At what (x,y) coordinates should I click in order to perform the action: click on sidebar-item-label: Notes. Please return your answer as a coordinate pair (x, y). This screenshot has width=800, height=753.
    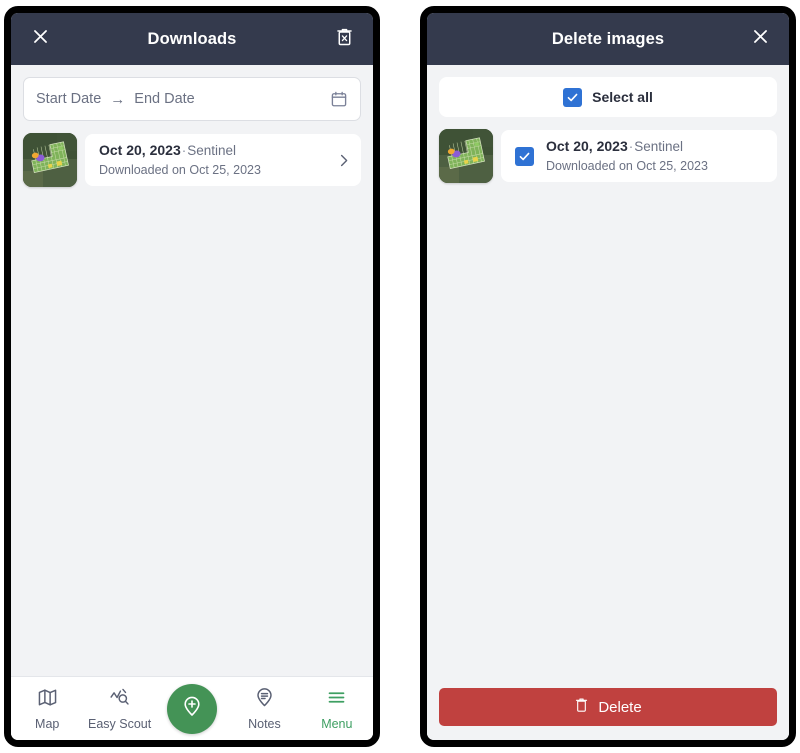
    Looking at the image, I should click on (264, 723).